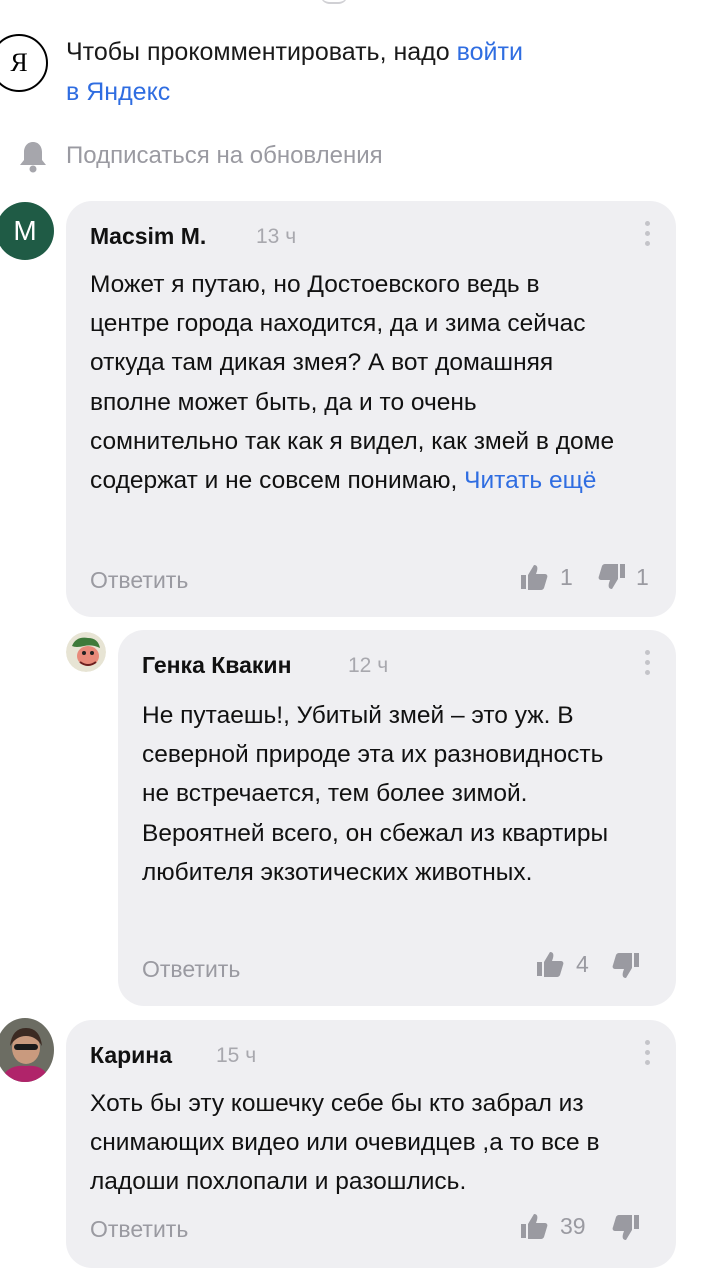  What do you see at coordinates (236, 1055) in the screenshot?
I see `comment-time: 15 ч` at bounding box center [236, 1055].